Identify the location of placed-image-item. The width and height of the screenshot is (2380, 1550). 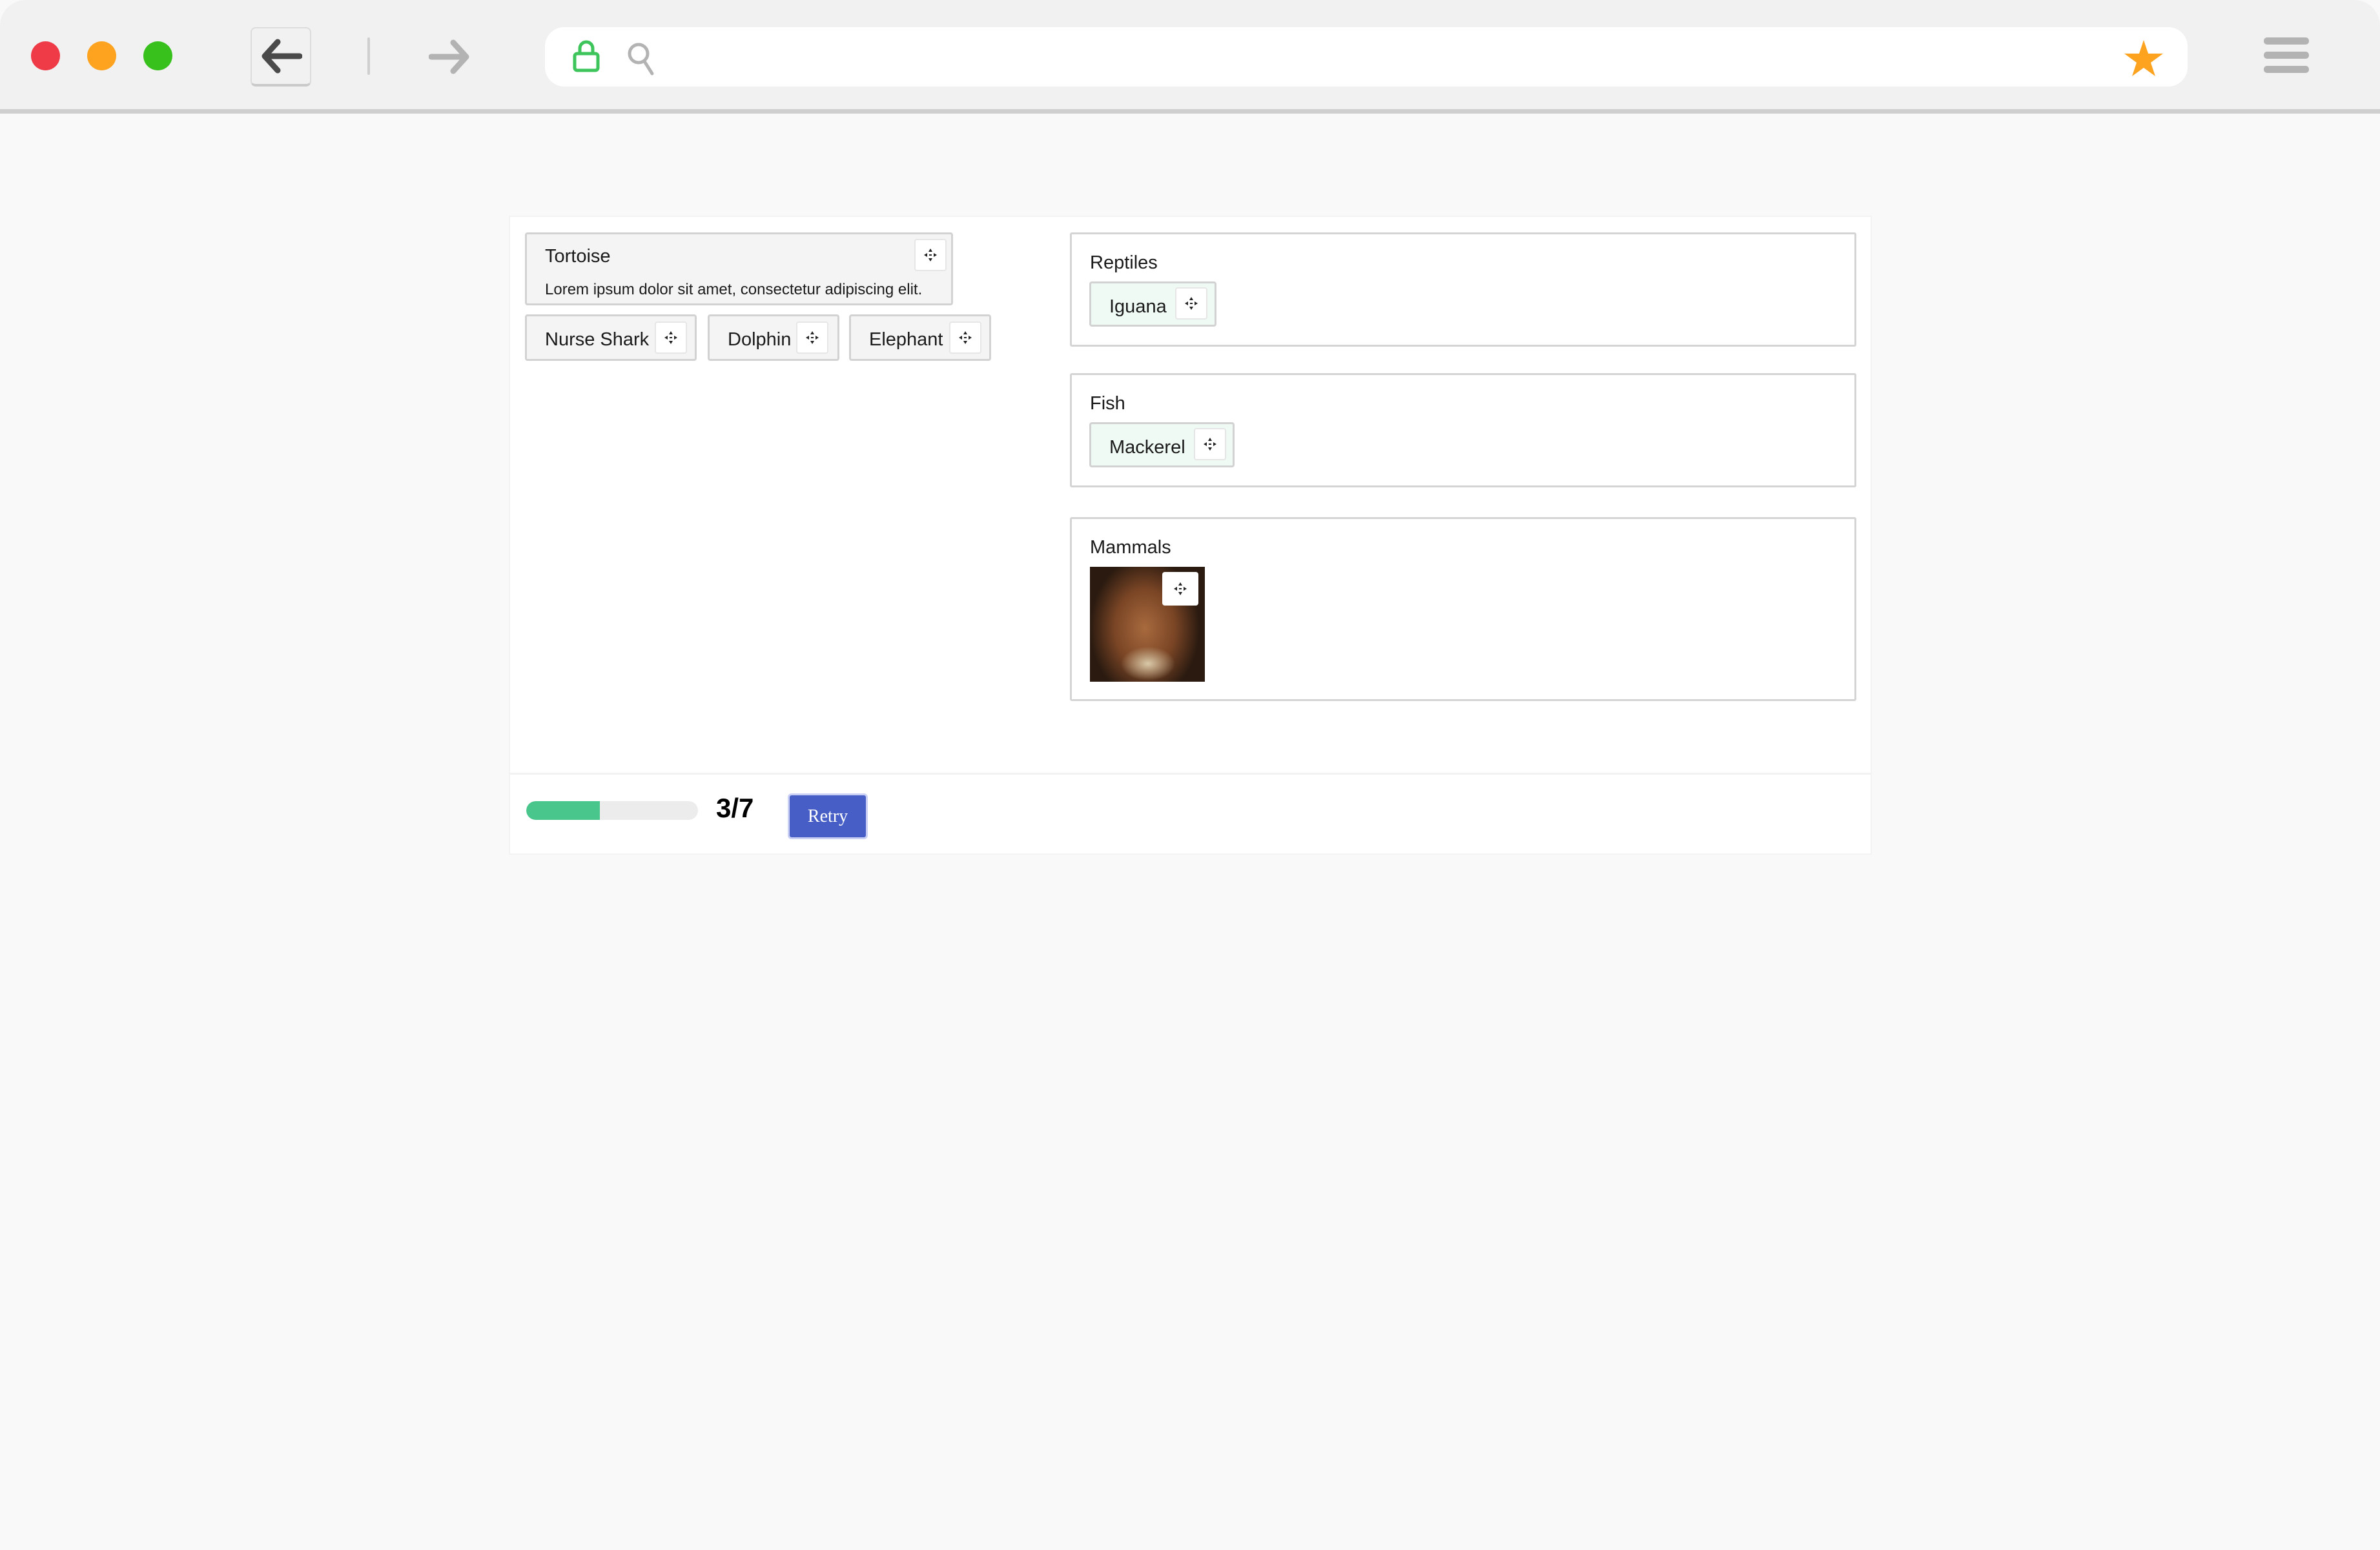
(1148, 624).